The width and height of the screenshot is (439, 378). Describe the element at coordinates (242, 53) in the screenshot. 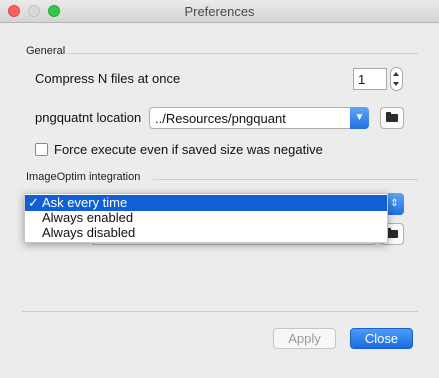

I see `general-divider` at that location.